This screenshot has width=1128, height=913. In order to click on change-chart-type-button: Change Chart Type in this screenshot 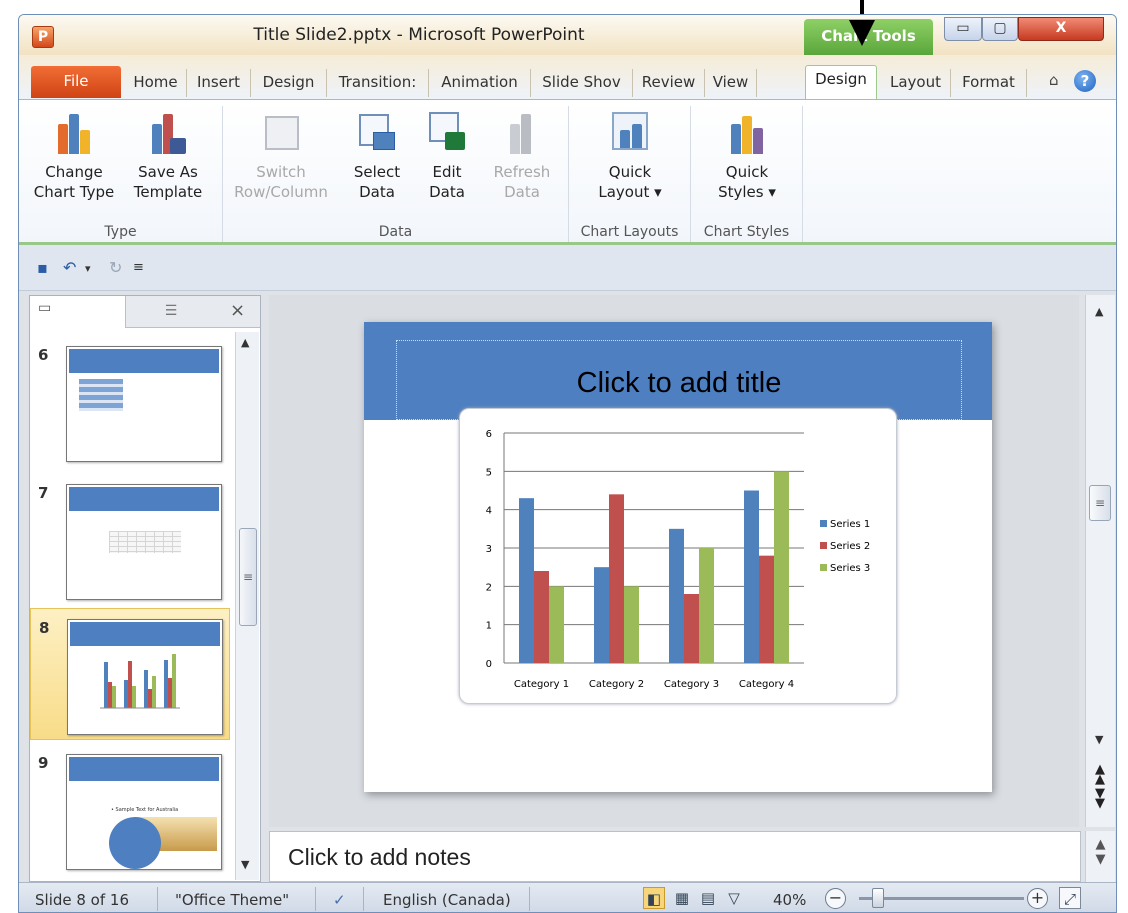, I will do `click(74, 159)`.